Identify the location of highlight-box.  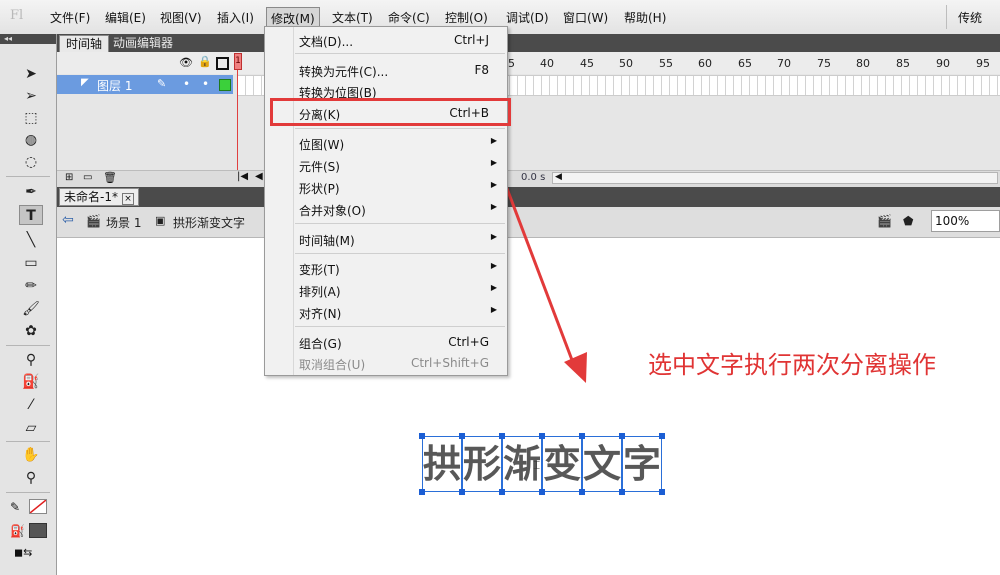
(390, 112).